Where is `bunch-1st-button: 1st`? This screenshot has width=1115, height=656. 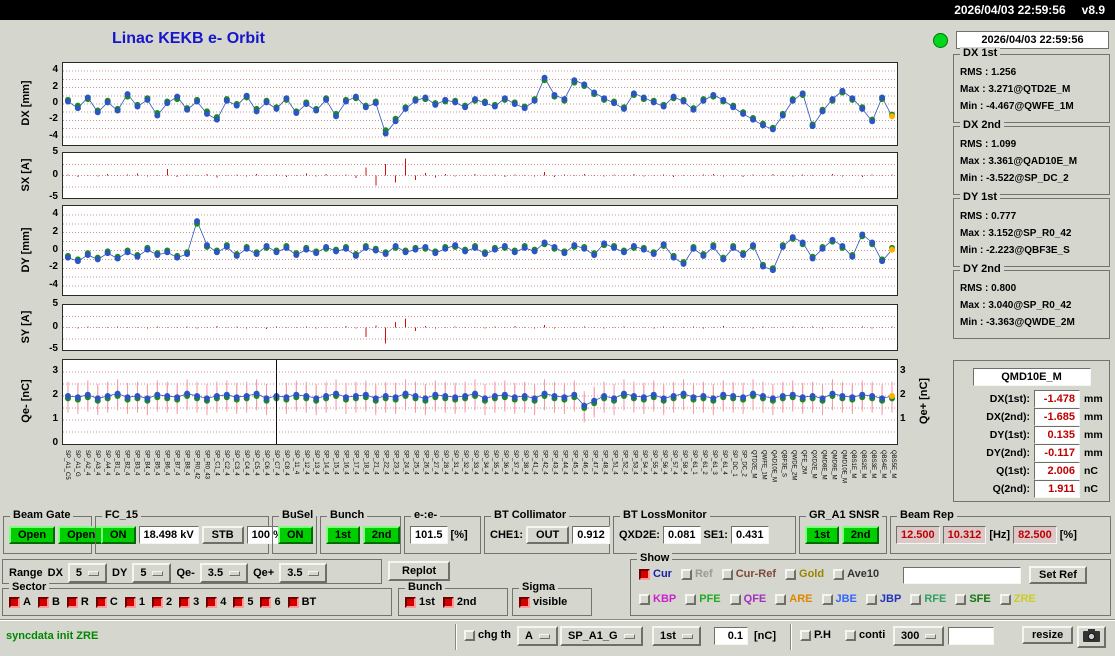
bunch-1st-button: 1st is located at coordinates (343, 535).